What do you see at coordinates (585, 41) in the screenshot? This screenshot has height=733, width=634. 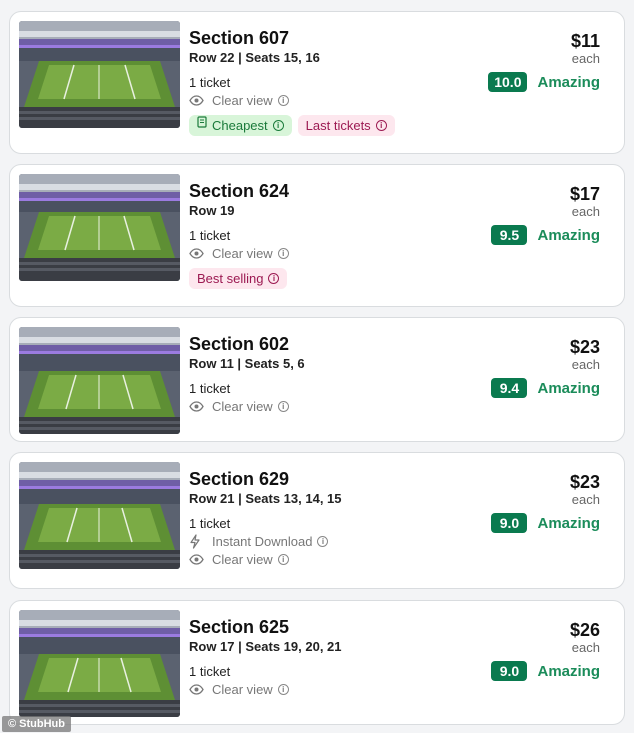 I see `price: $11` at bounding box center [585, 41].